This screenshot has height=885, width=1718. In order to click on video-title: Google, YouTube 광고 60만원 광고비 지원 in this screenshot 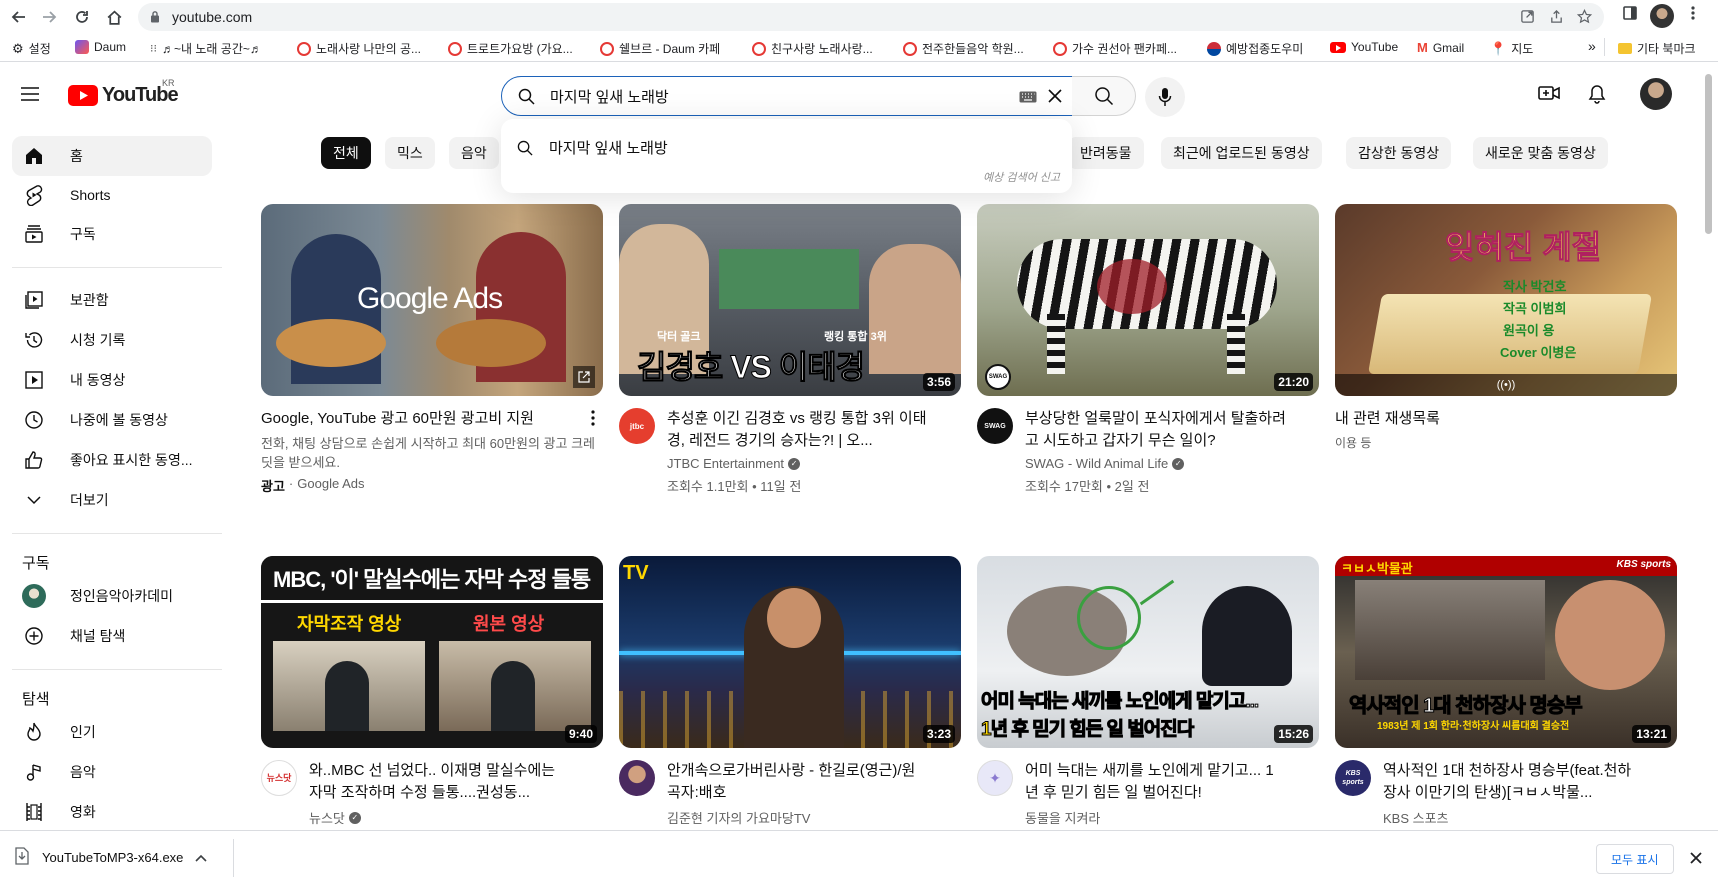, I will do `click(411, 419)`.